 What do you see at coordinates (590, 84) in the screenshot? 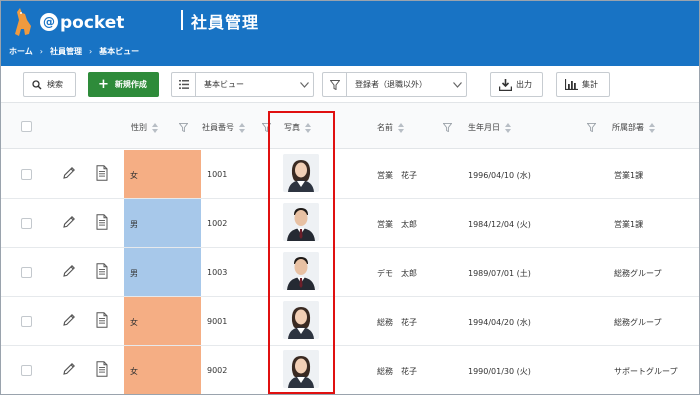
I see `summary-label: 集計` at bounding box center [590, 84].